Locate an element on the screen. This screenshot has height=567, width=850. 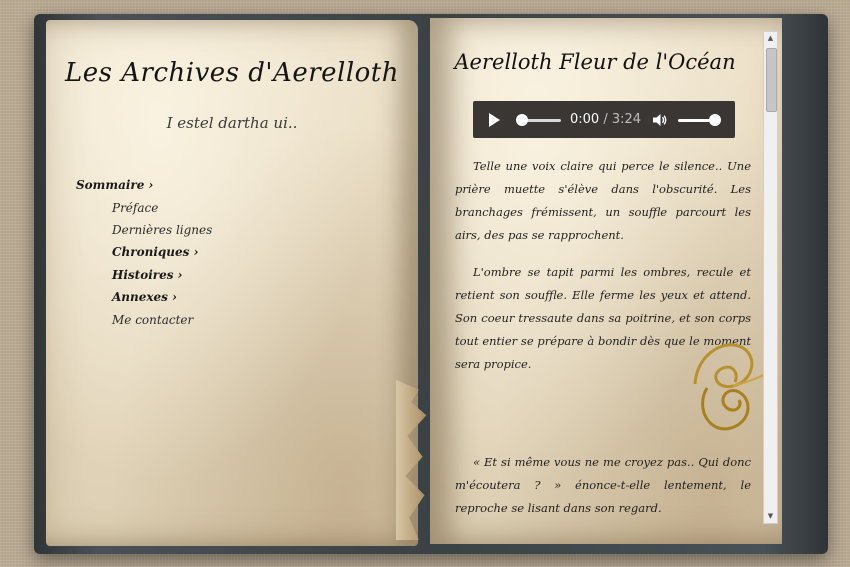
scroll-down-arrow-icon: ▼ is located at coordinates (770, 516).